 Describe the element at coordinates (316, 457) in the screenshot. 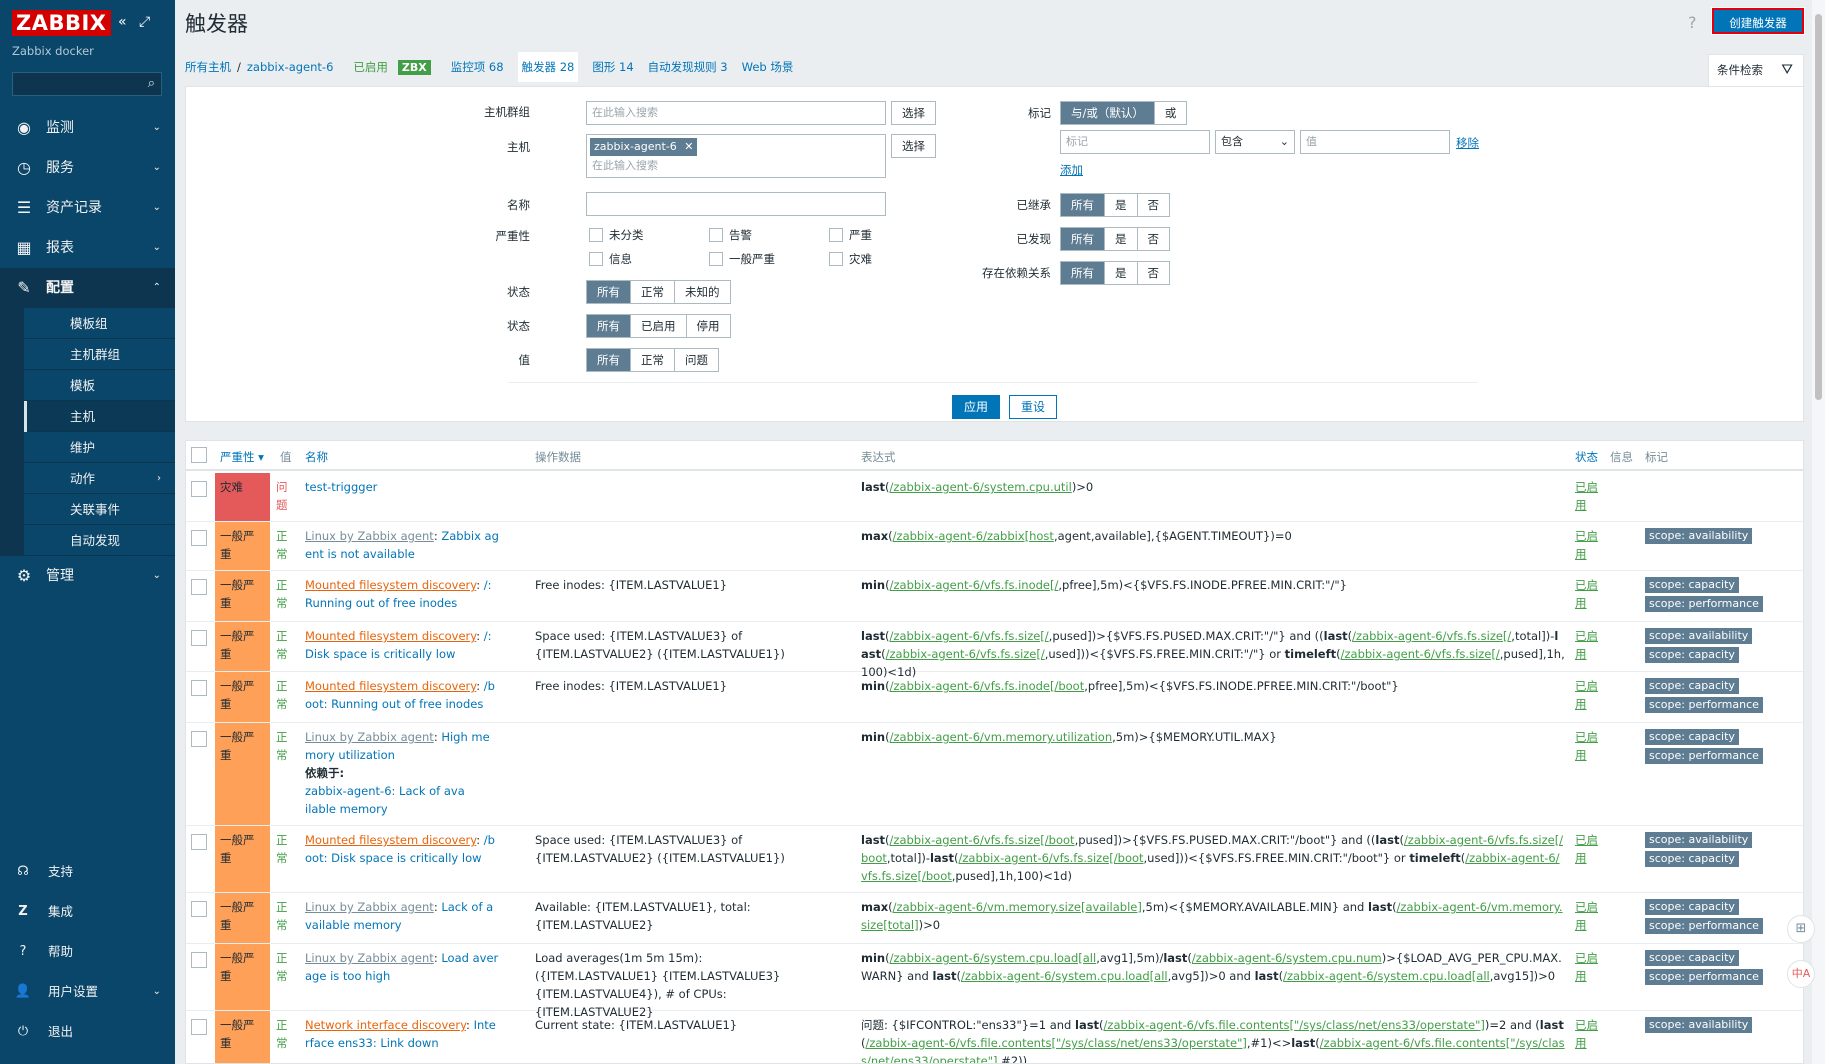

I see `header-name: 名称` at that location.